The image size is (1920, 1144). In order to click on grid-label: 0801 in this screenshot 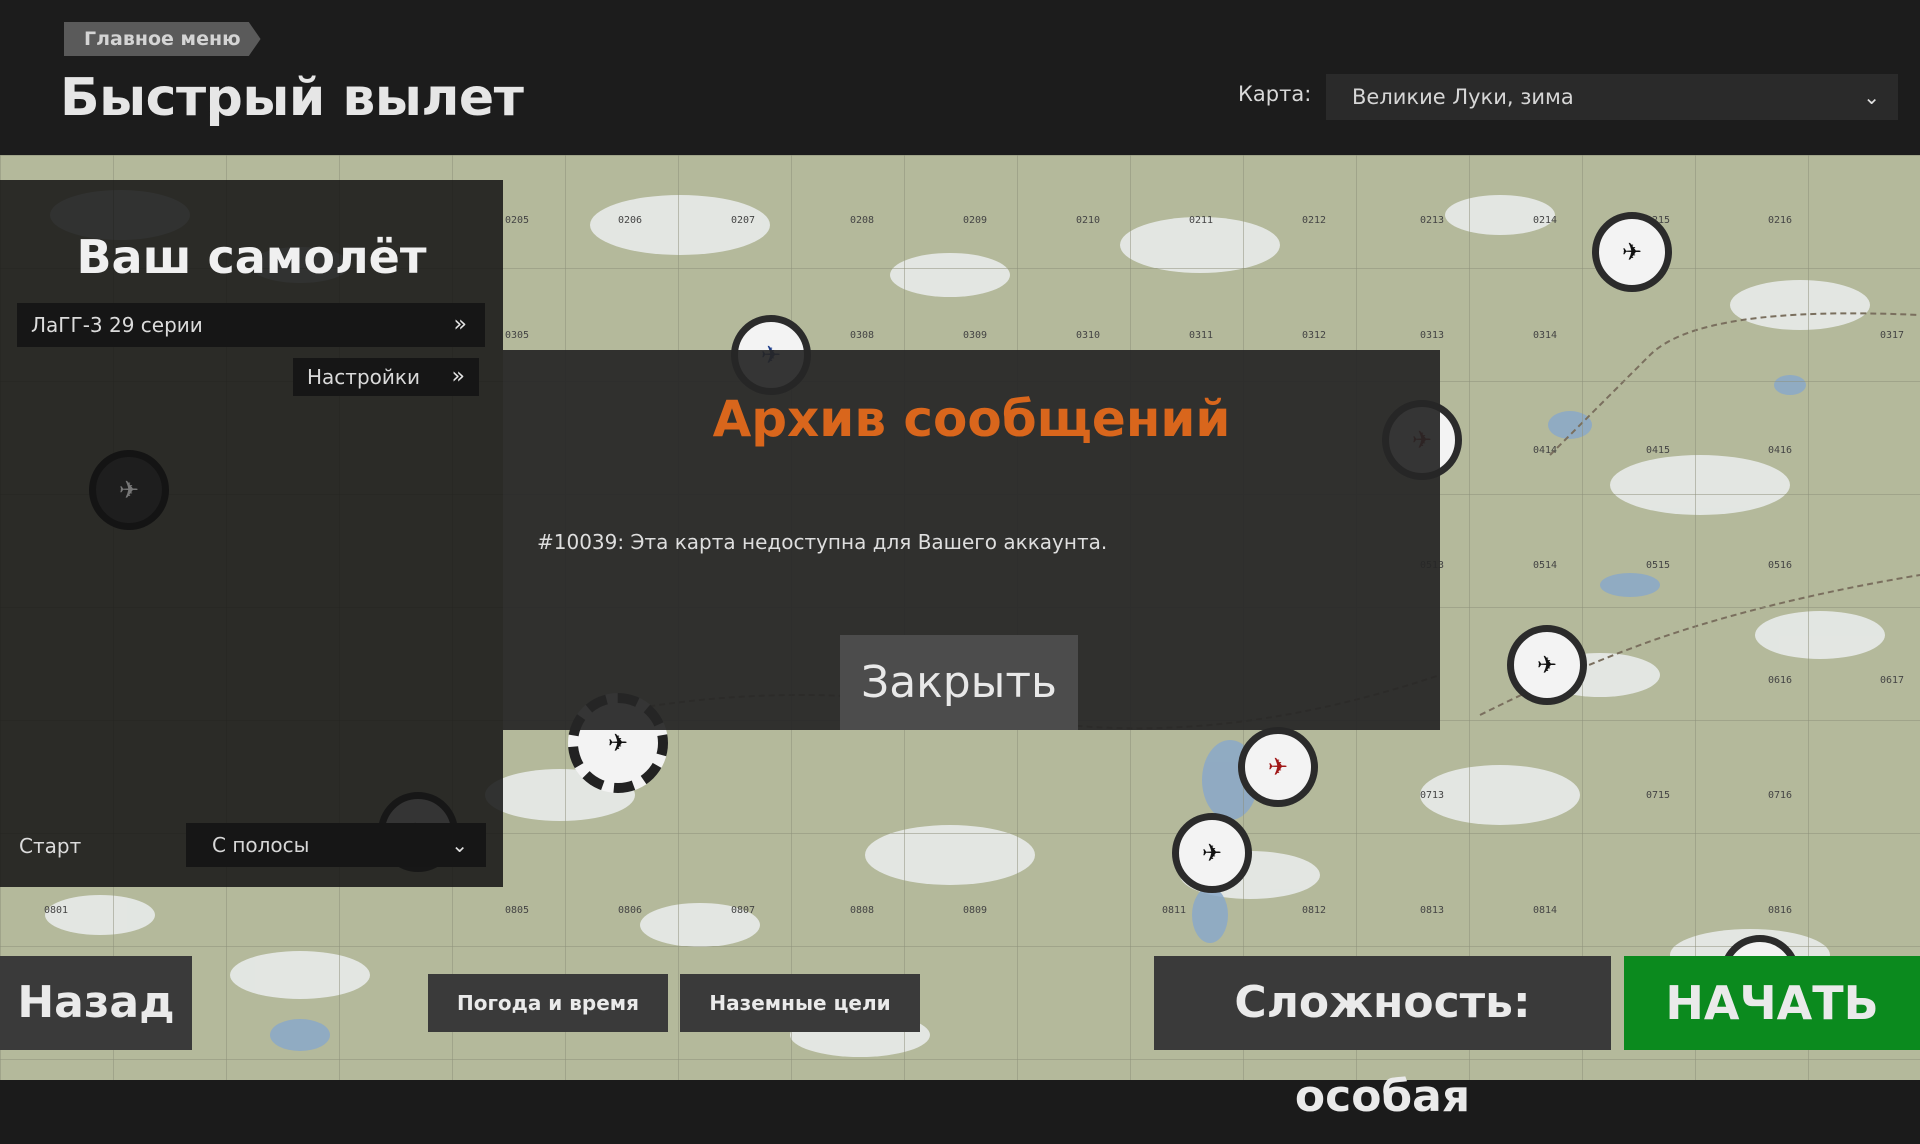, I will do `click(56, 910)`.